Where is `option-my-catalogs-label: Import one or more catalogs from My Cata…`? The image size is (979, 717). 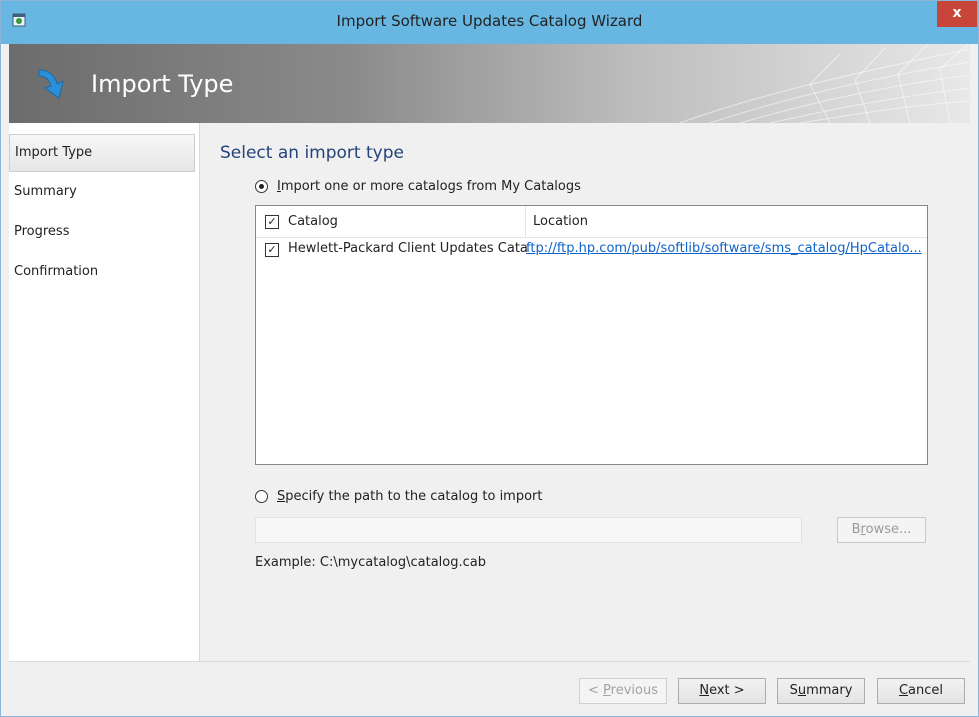
option-my-catalogs-label: Import one or more catalogs from My Cata… is located at coordinates (429, 186).